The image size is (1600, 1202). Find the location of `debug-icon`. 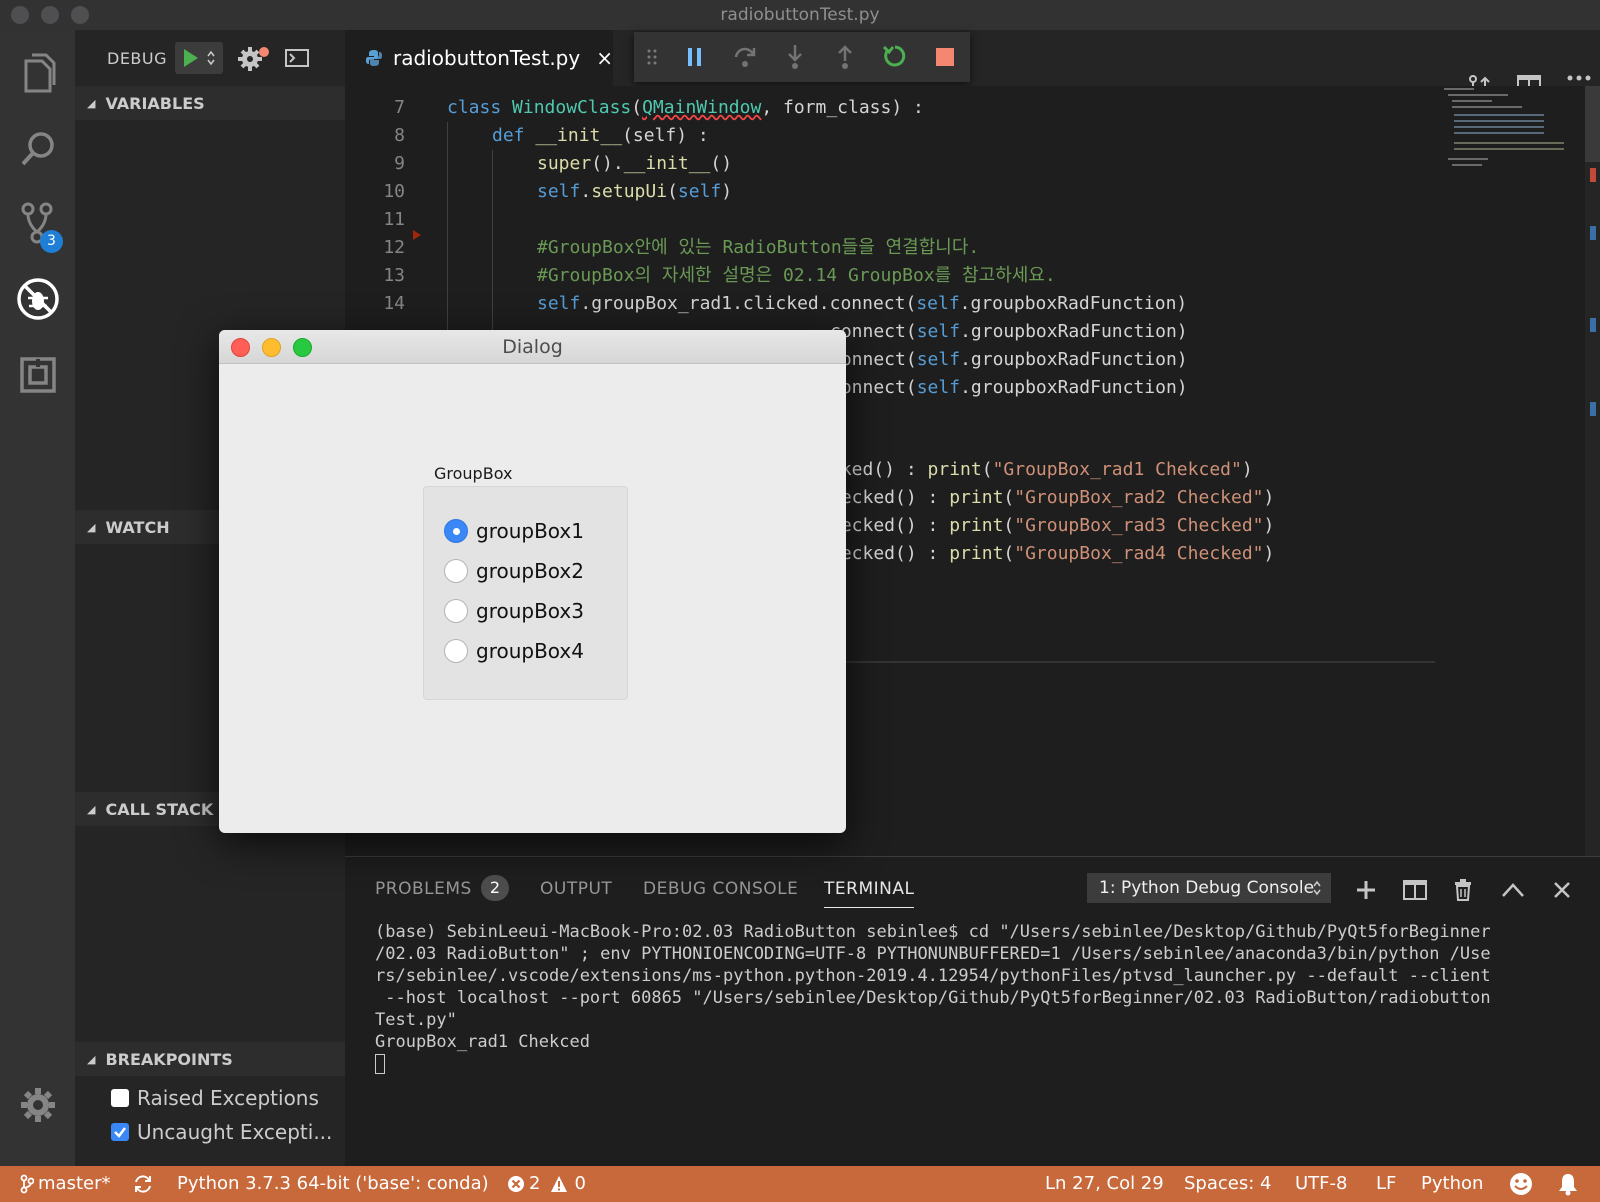

debug-icon is located at coordinates (37, 299).